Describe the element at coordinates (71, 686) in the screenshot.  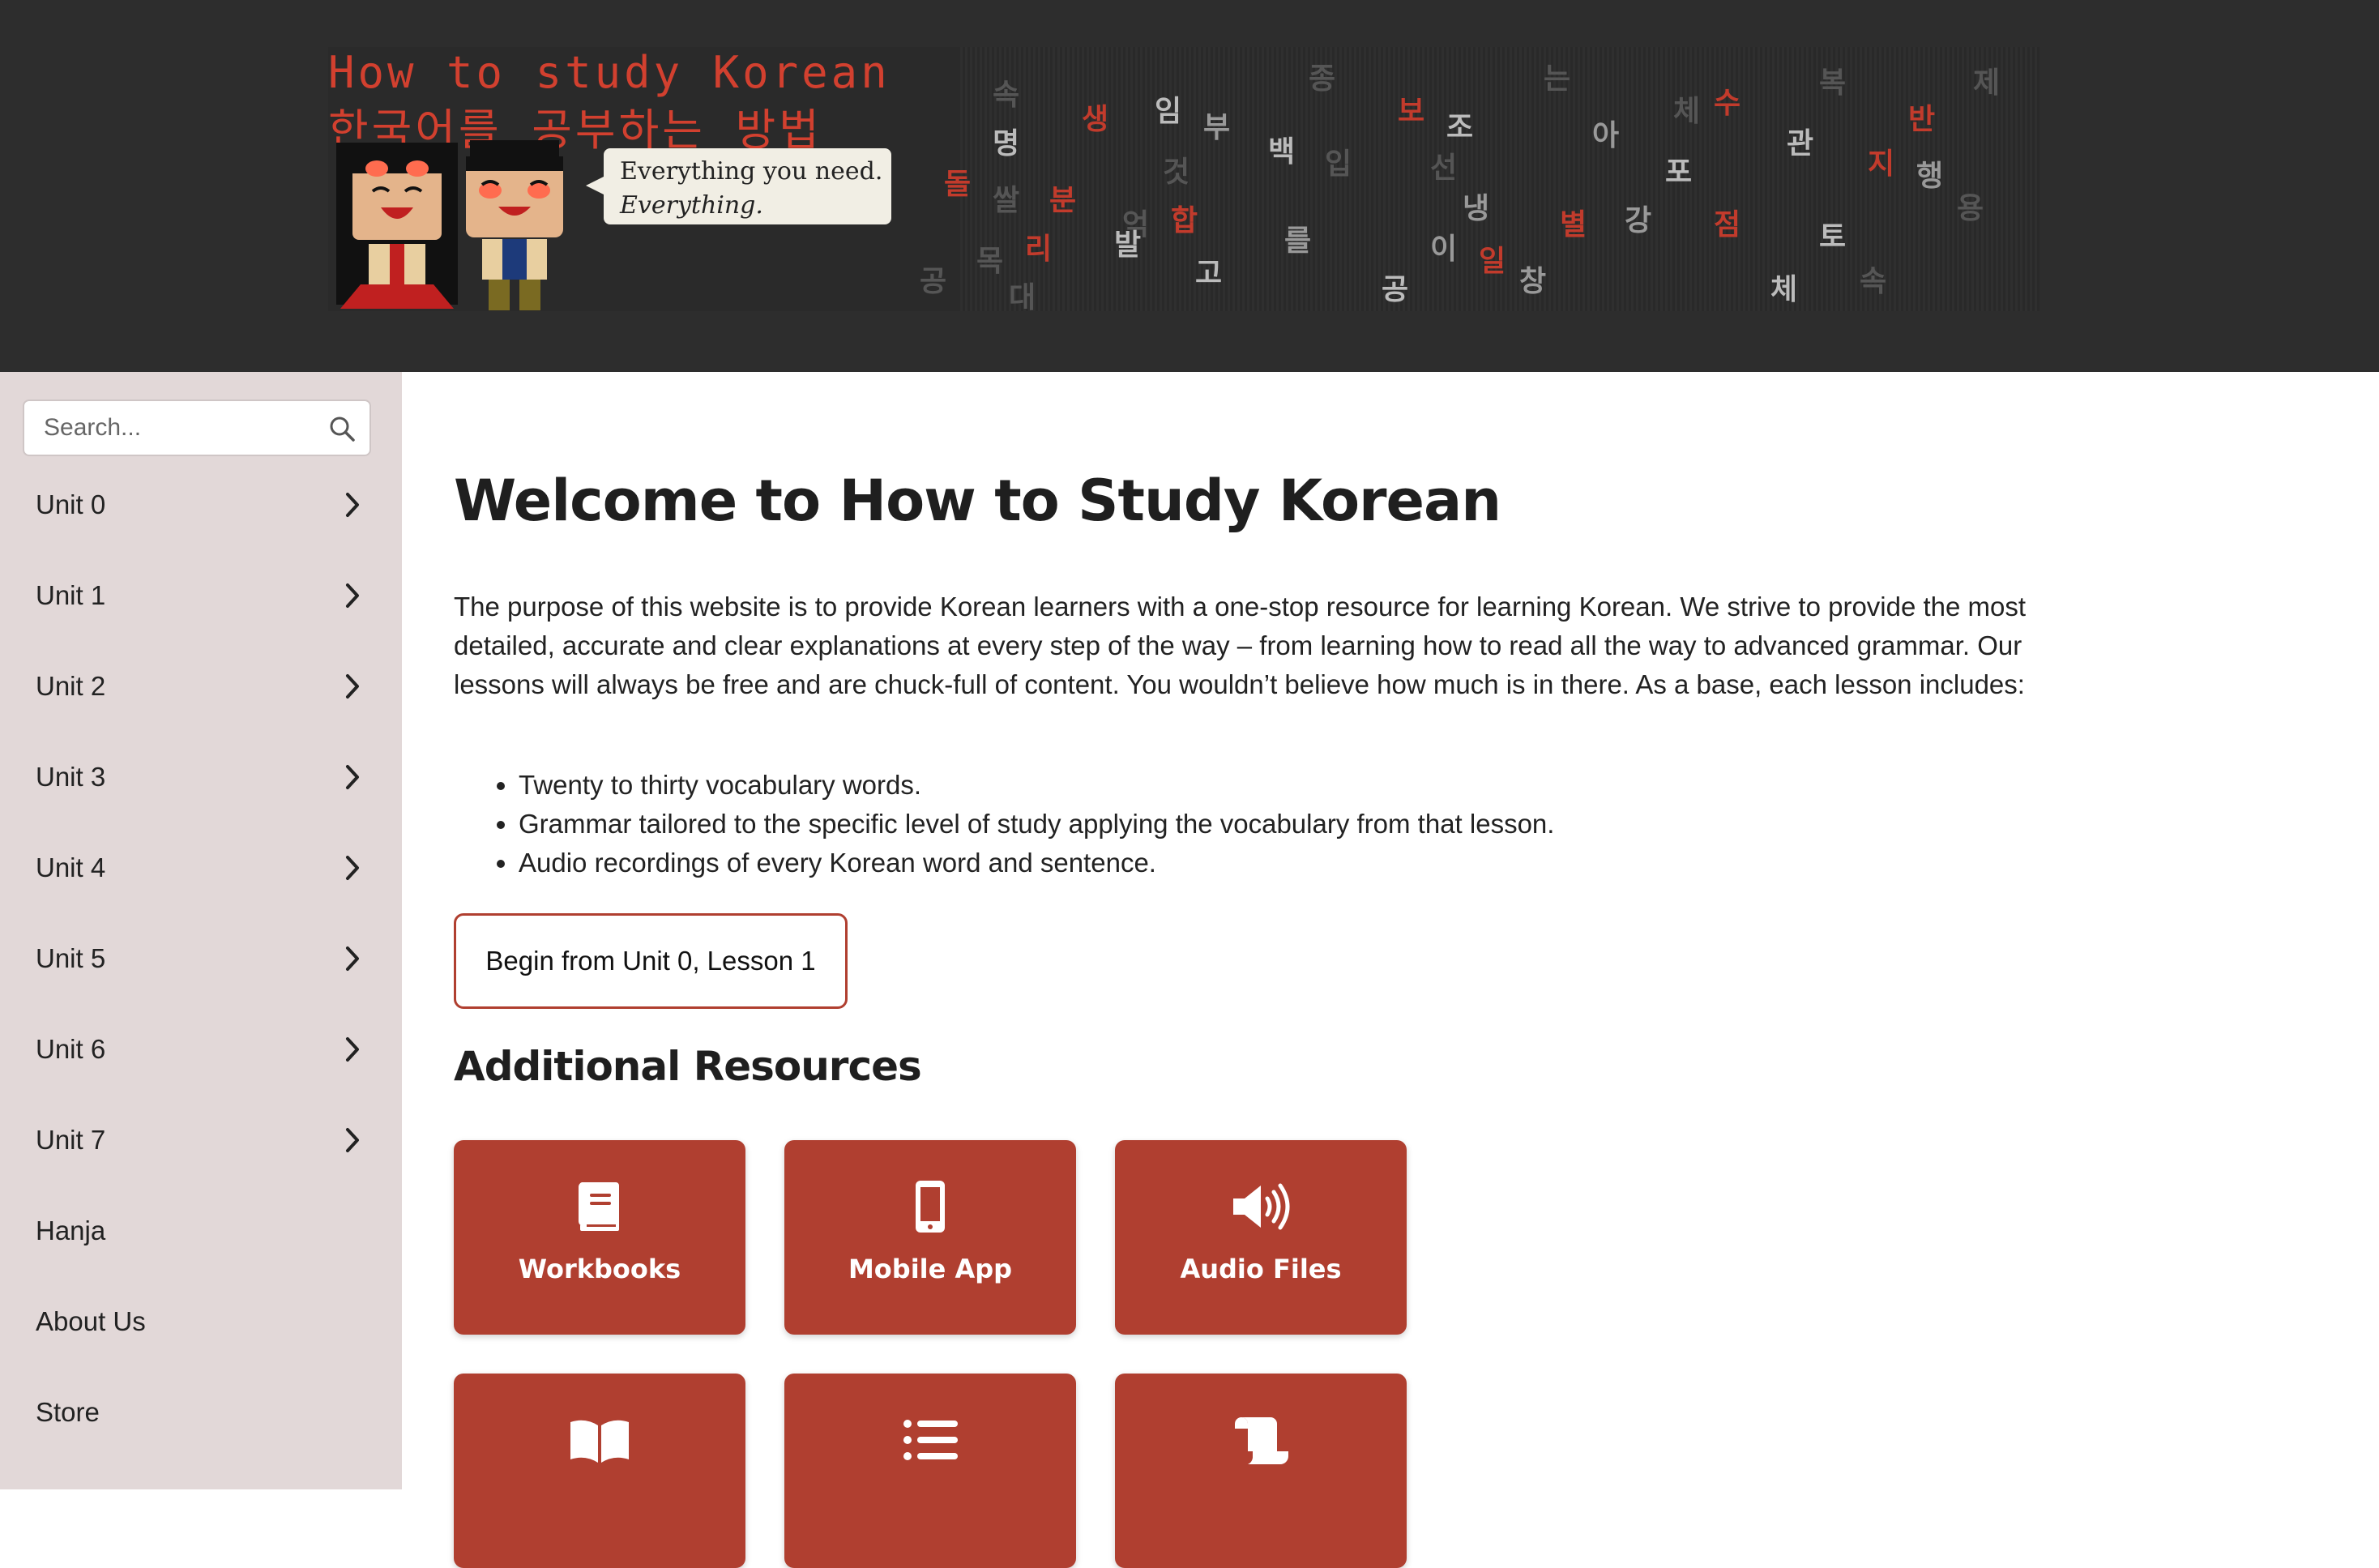
I see `sidebar-item-label: Unit 2` at that location.